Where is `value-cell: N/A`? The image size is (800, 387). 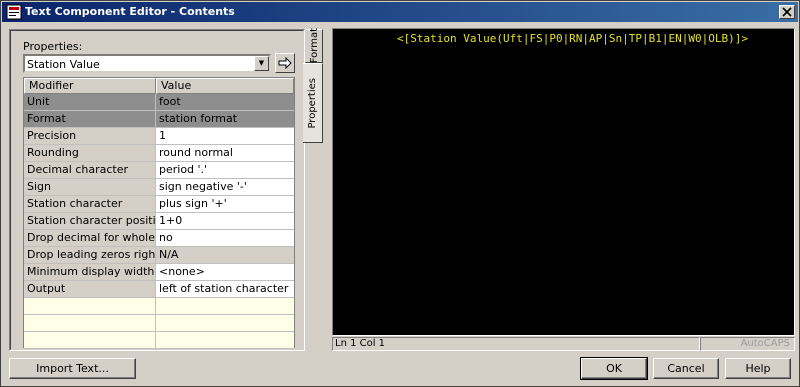
value-cell: N/A is located at coordinates (225, 255).